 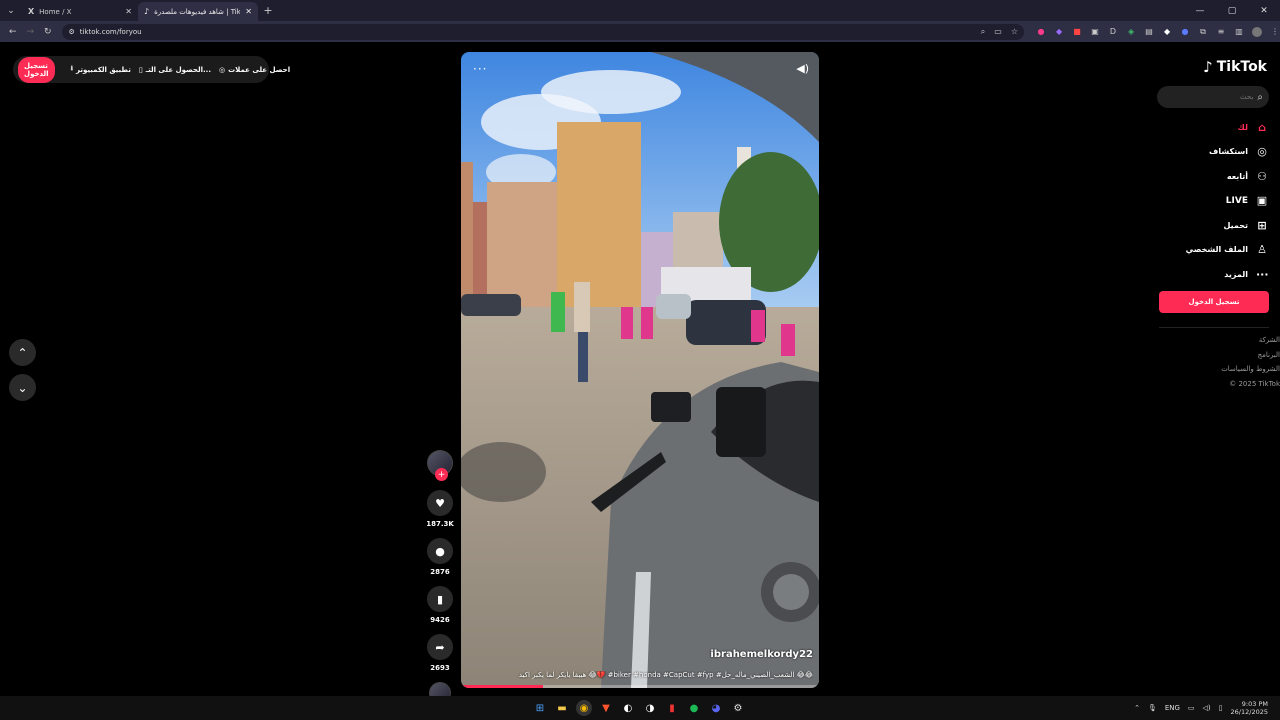 I want to click on sidebar-item-explore: استكشاف ◎, so click(x=1215, y=152).